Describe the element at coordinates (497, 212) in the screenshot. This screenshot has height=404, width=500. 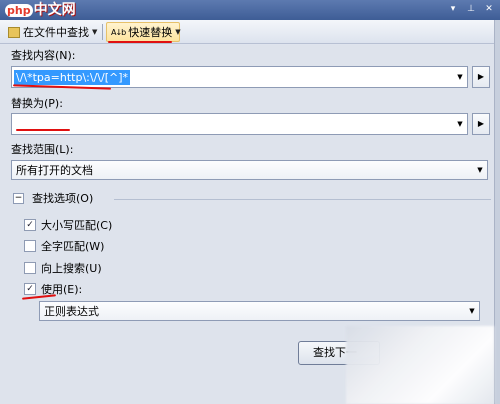
I see `vertical-scrollbar` at that location.